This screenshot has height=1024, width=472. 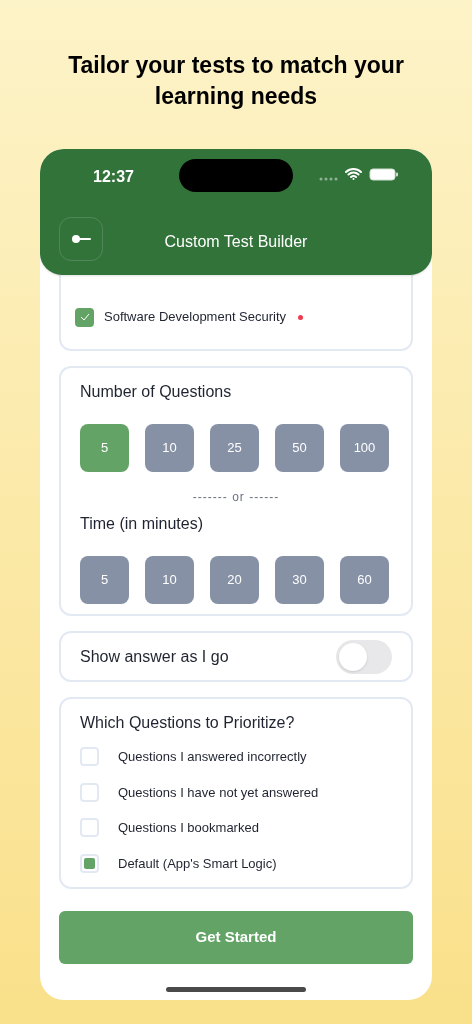 I want to click on section-title: Time (in minutes), so click(x=142, y=524).